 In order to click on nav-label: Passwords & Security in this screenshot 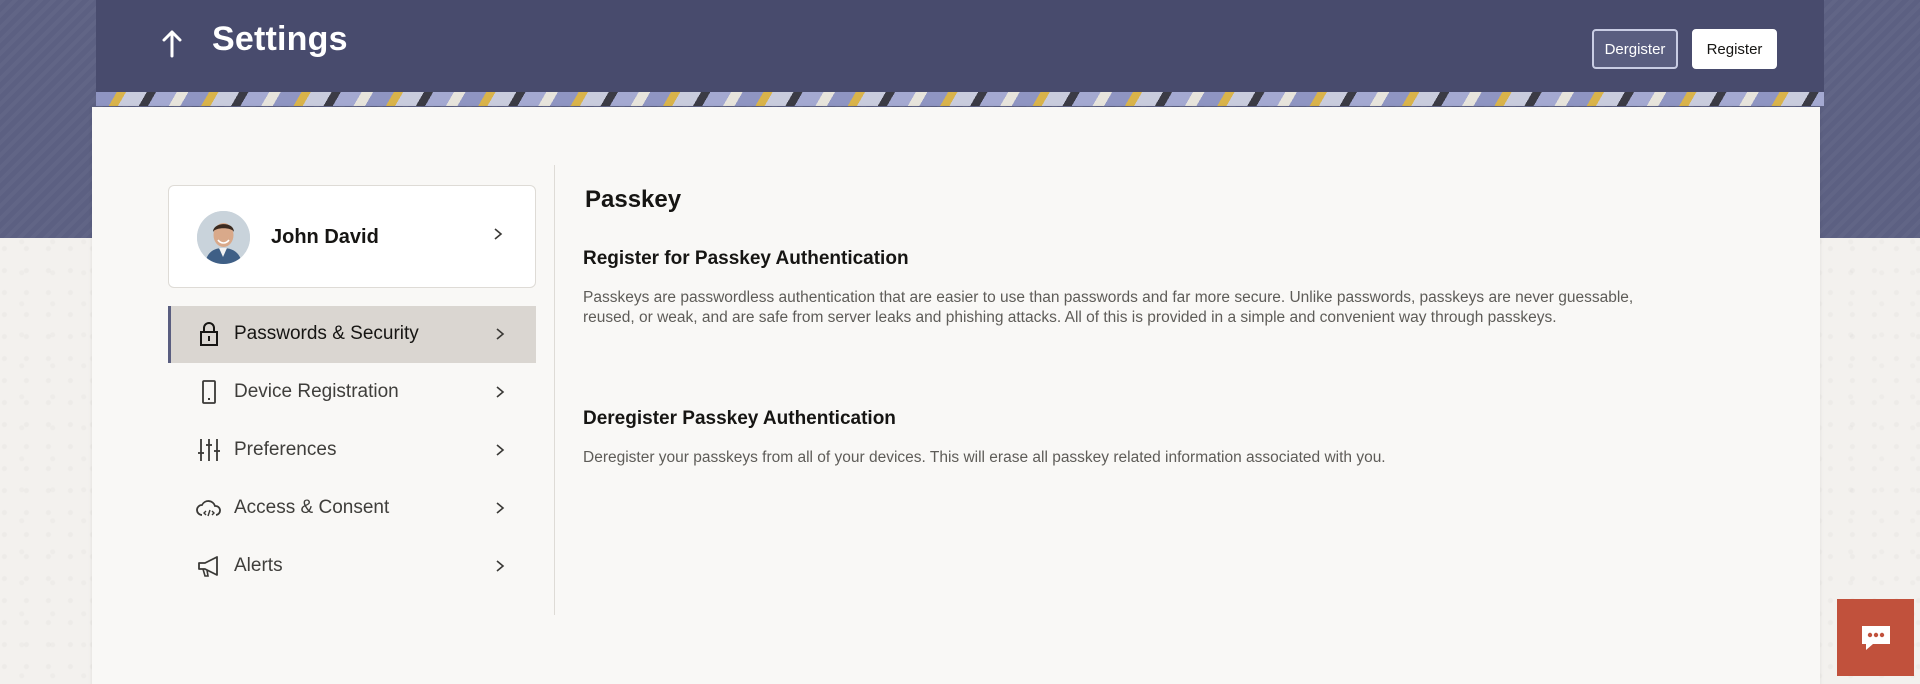, I will do `click(326, 333)`.